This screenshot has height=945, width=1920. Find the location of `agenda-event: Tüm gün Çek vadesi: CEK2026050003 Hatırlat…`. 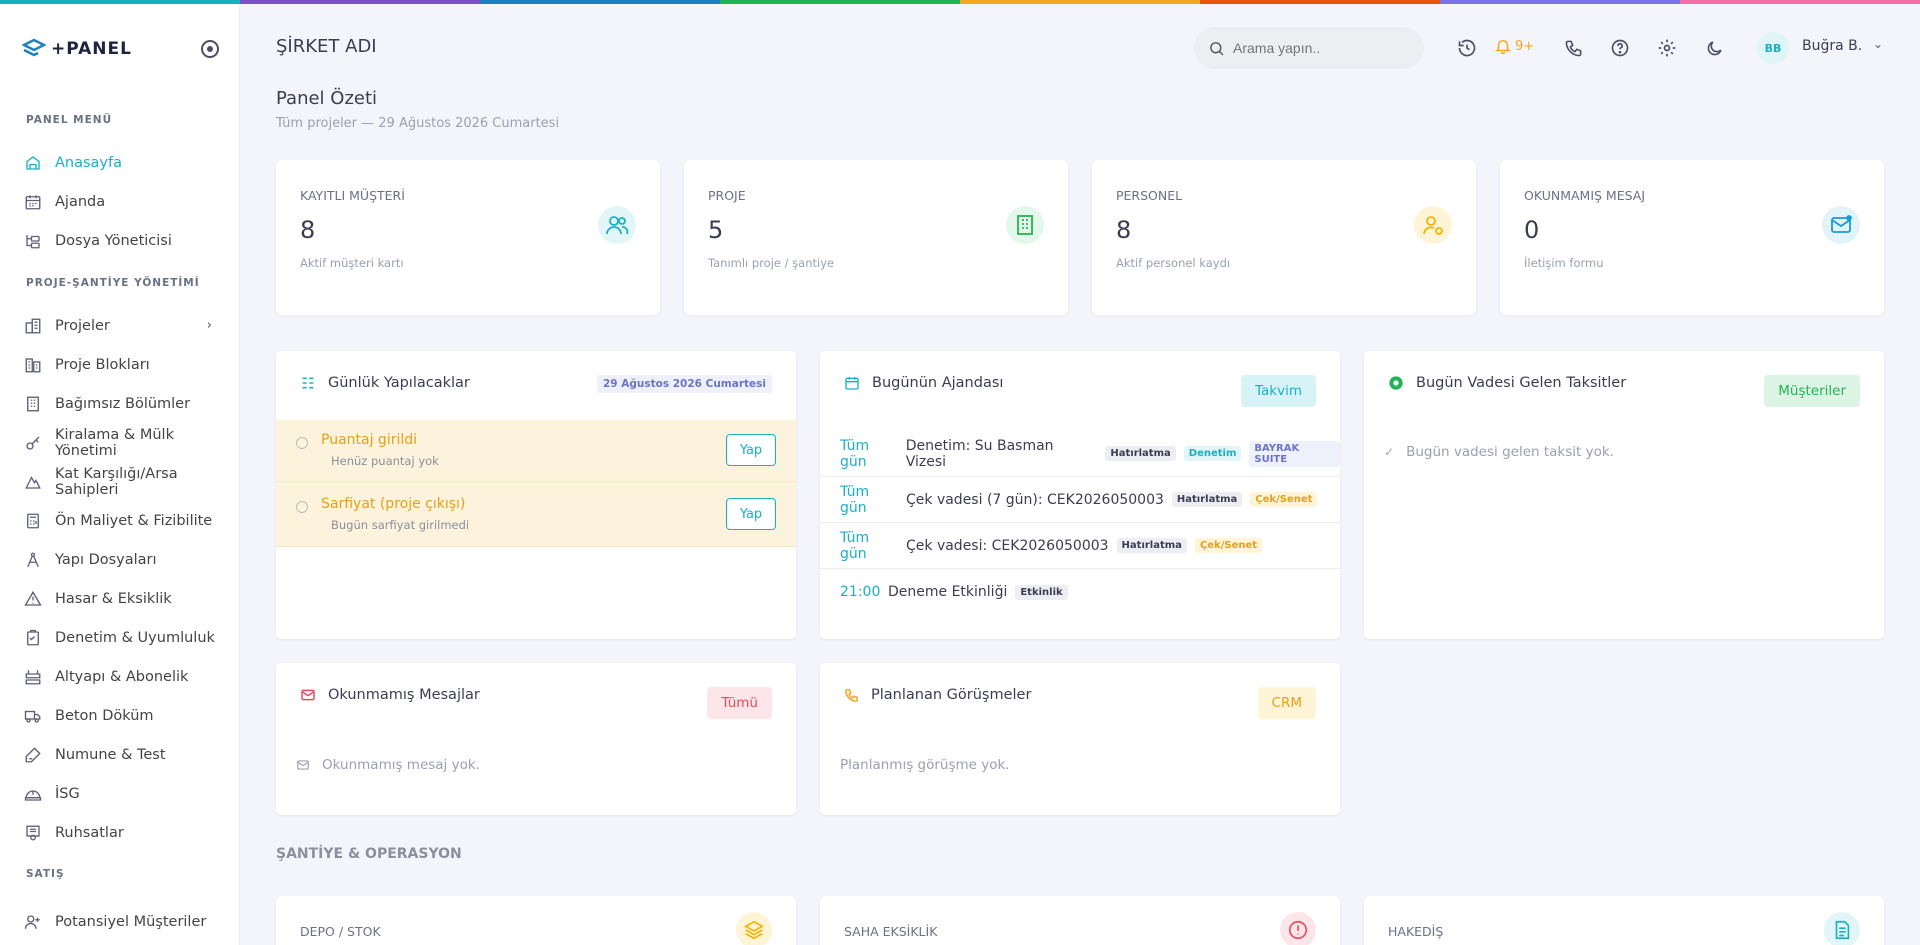

agenda-event: Tüm gün Çek vadesi: CEK2026050003 Hatırlat… is located at coordinates (1080, 546).